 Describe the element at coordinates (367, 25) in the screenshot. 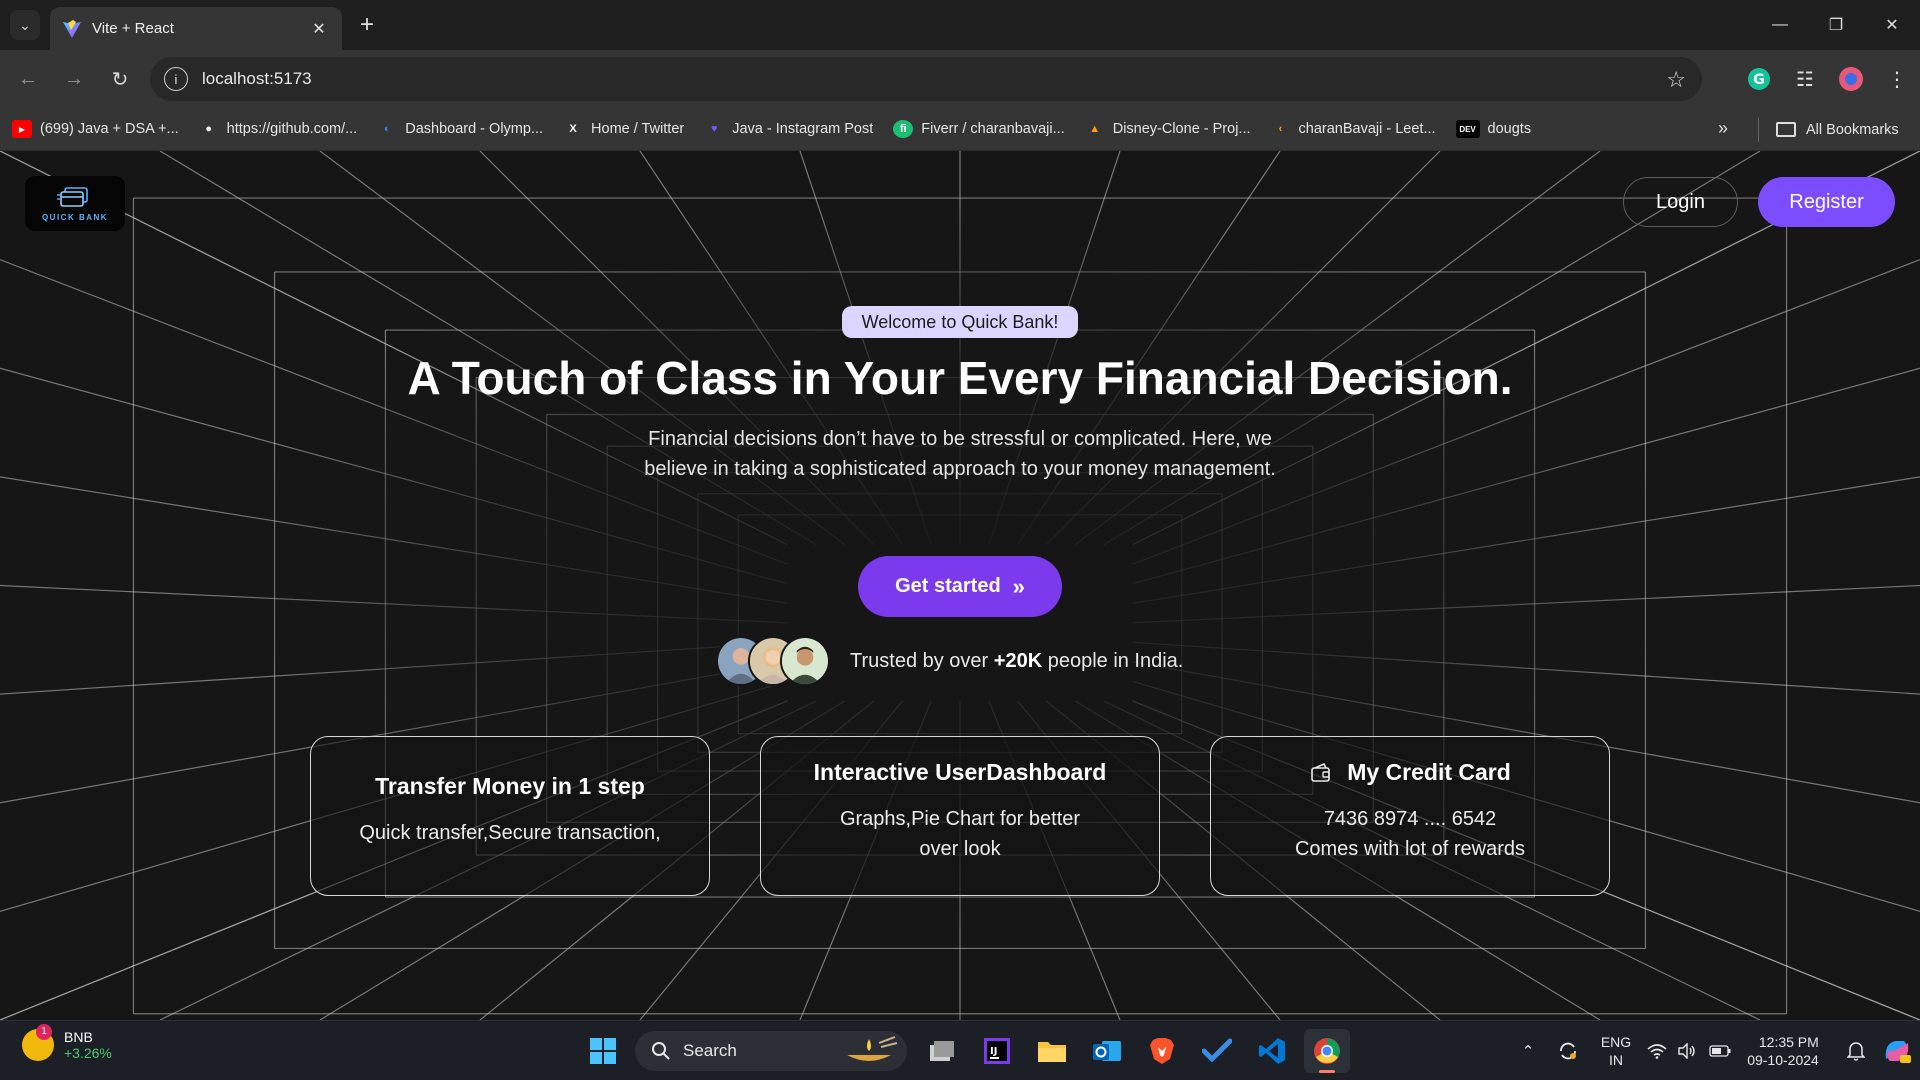

I see `new-tab-button: +` at that location.